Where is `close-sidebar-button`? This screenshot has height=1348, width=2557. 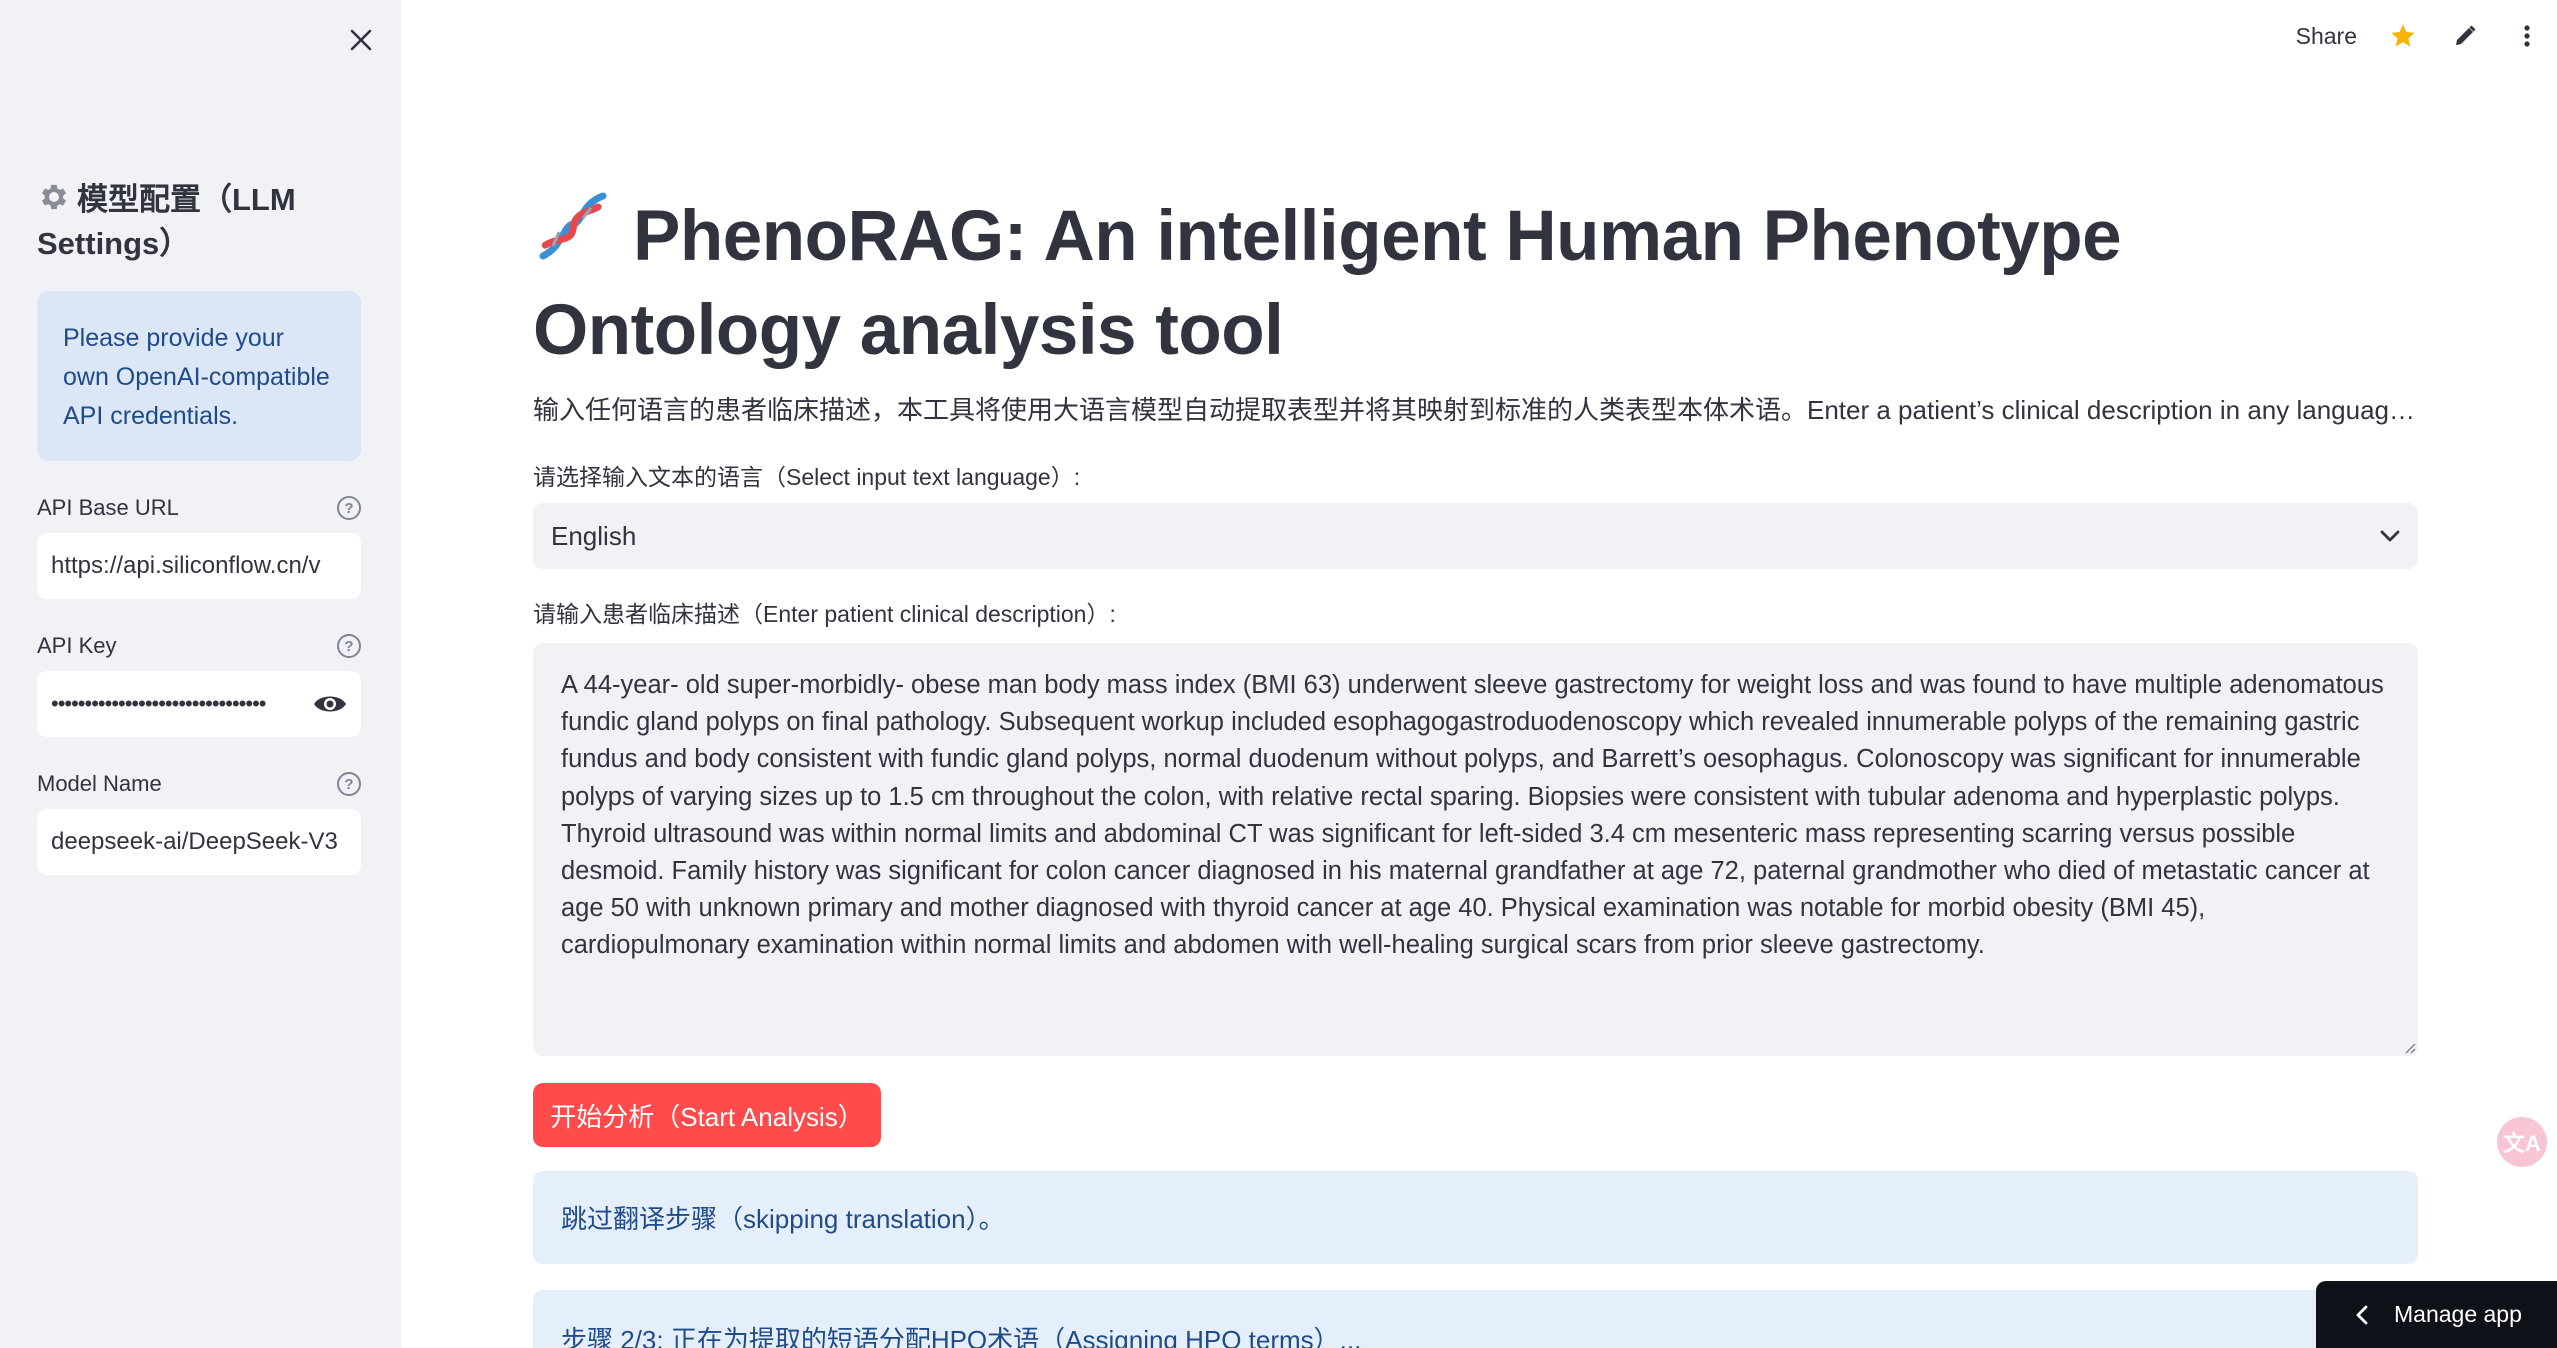
close-sidebar-button is located at coordinates (361, 40).